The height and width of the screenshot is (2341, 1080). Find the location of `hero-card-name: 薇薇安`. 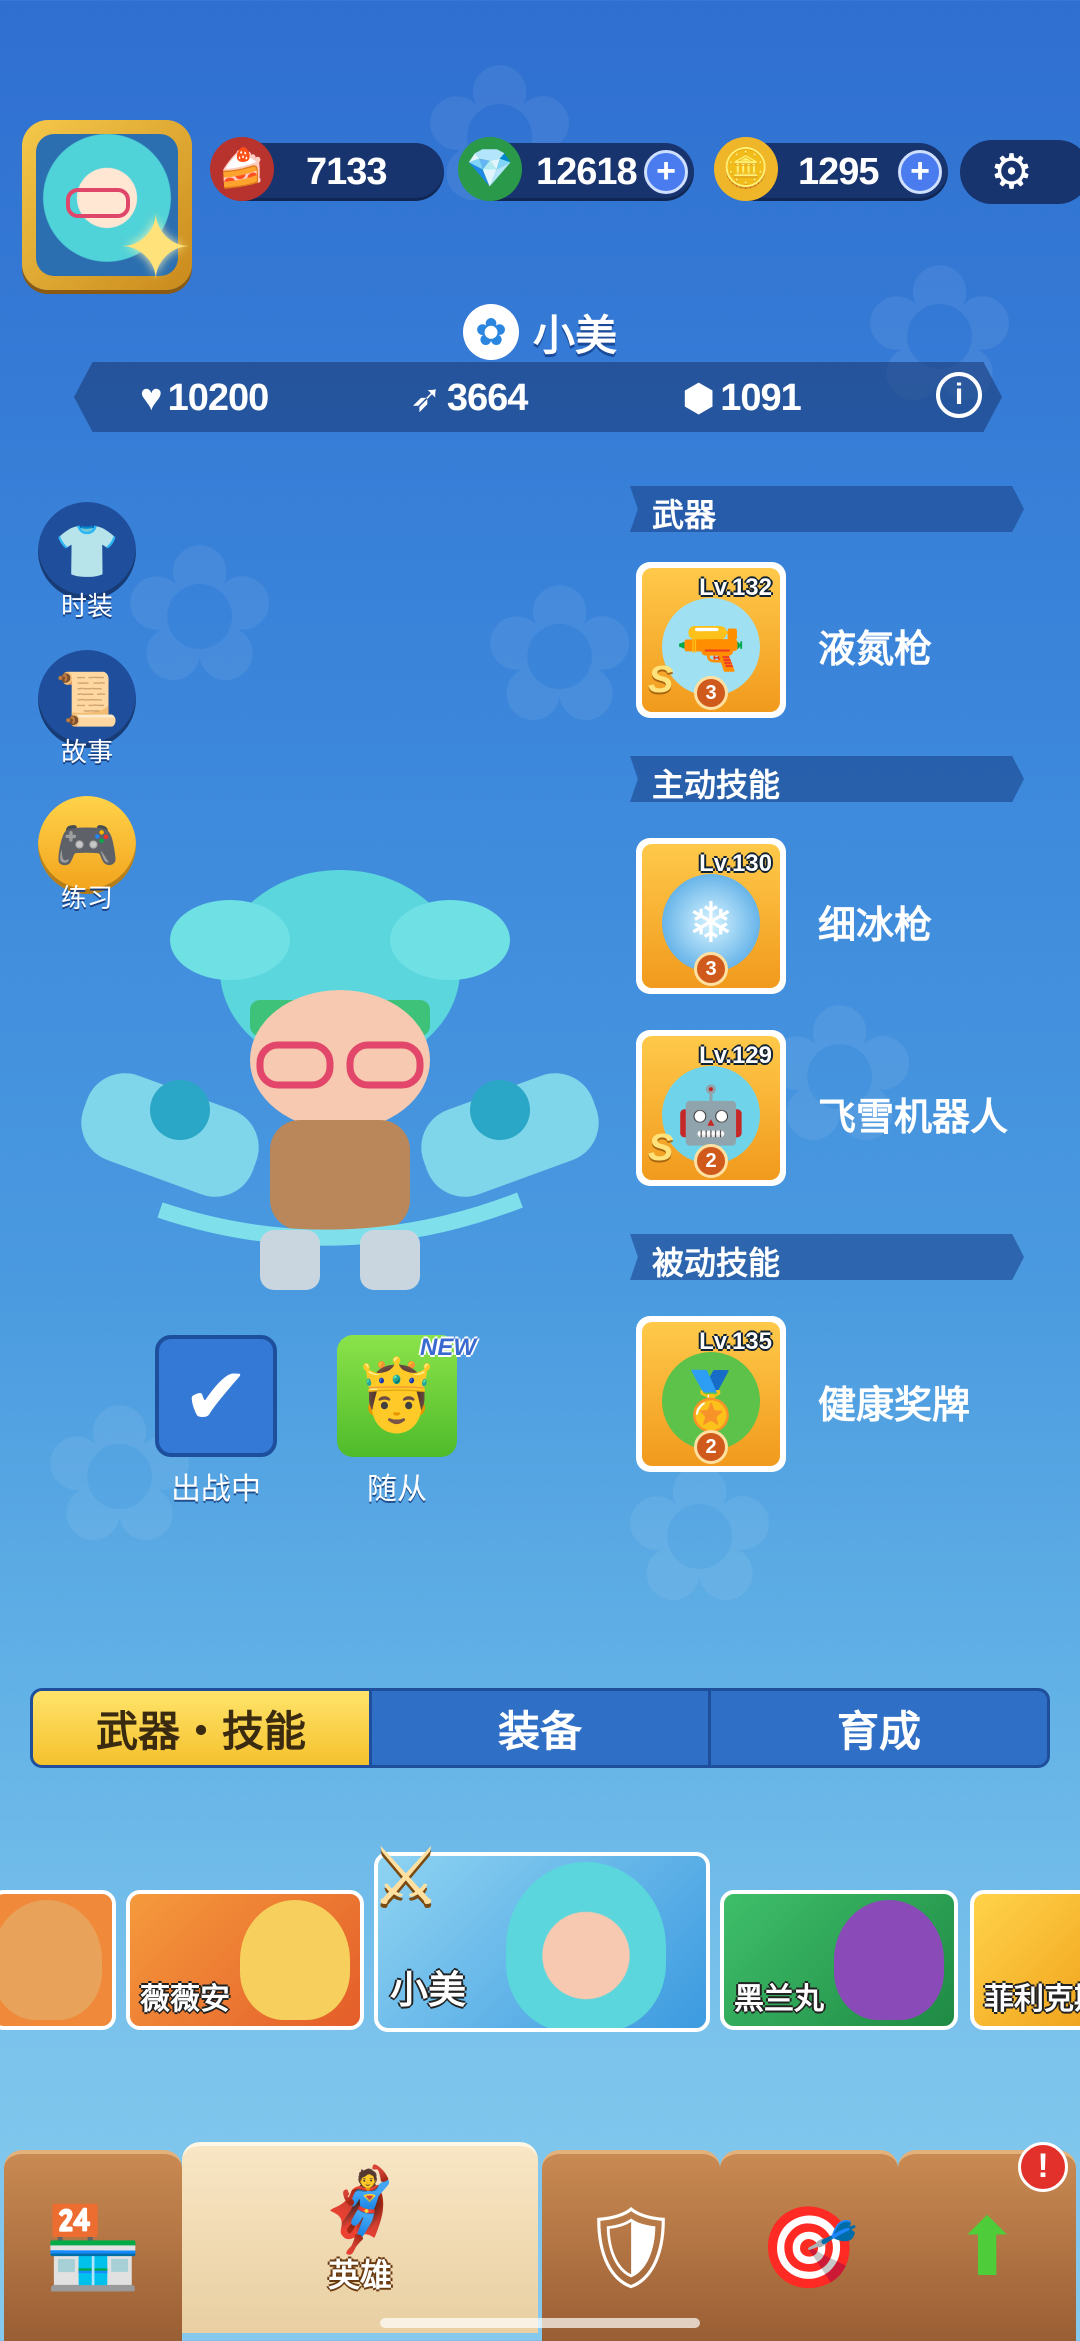

hero-card-name: 薇薇安 is located at coordinates (185, 1999).